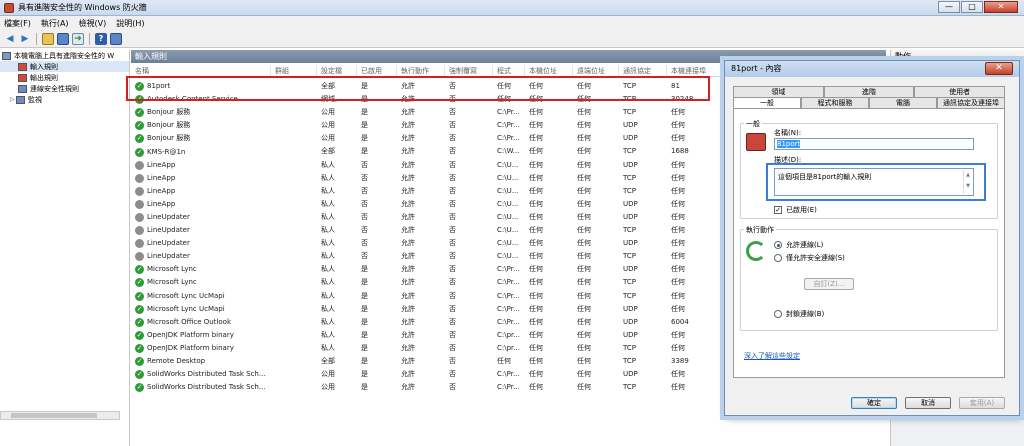  What do you see at coordinates (972, 7) in the screenshot?
I see `maximize-button: □` at bounding box center [972, 7].